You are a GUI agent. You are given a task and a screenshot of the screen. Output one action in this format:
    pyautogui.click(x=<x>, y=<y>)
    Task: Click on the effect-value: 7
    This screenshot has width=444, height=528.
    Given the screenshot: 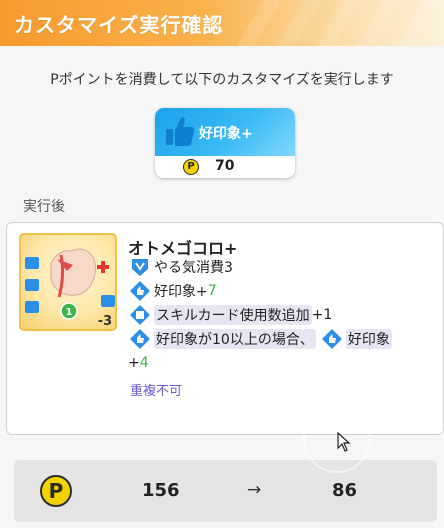 What is the action you would take?
    pyautogui.click(x=212, y=291)
    